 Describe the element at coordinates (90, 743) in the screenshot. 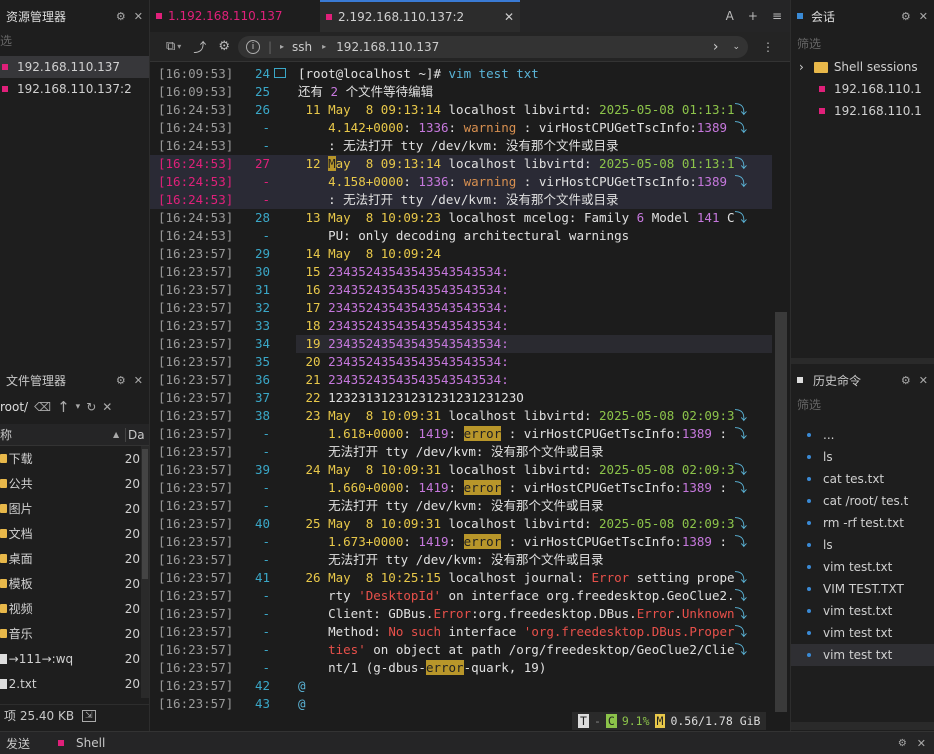

I see `shell-tab: Shell` at that location.